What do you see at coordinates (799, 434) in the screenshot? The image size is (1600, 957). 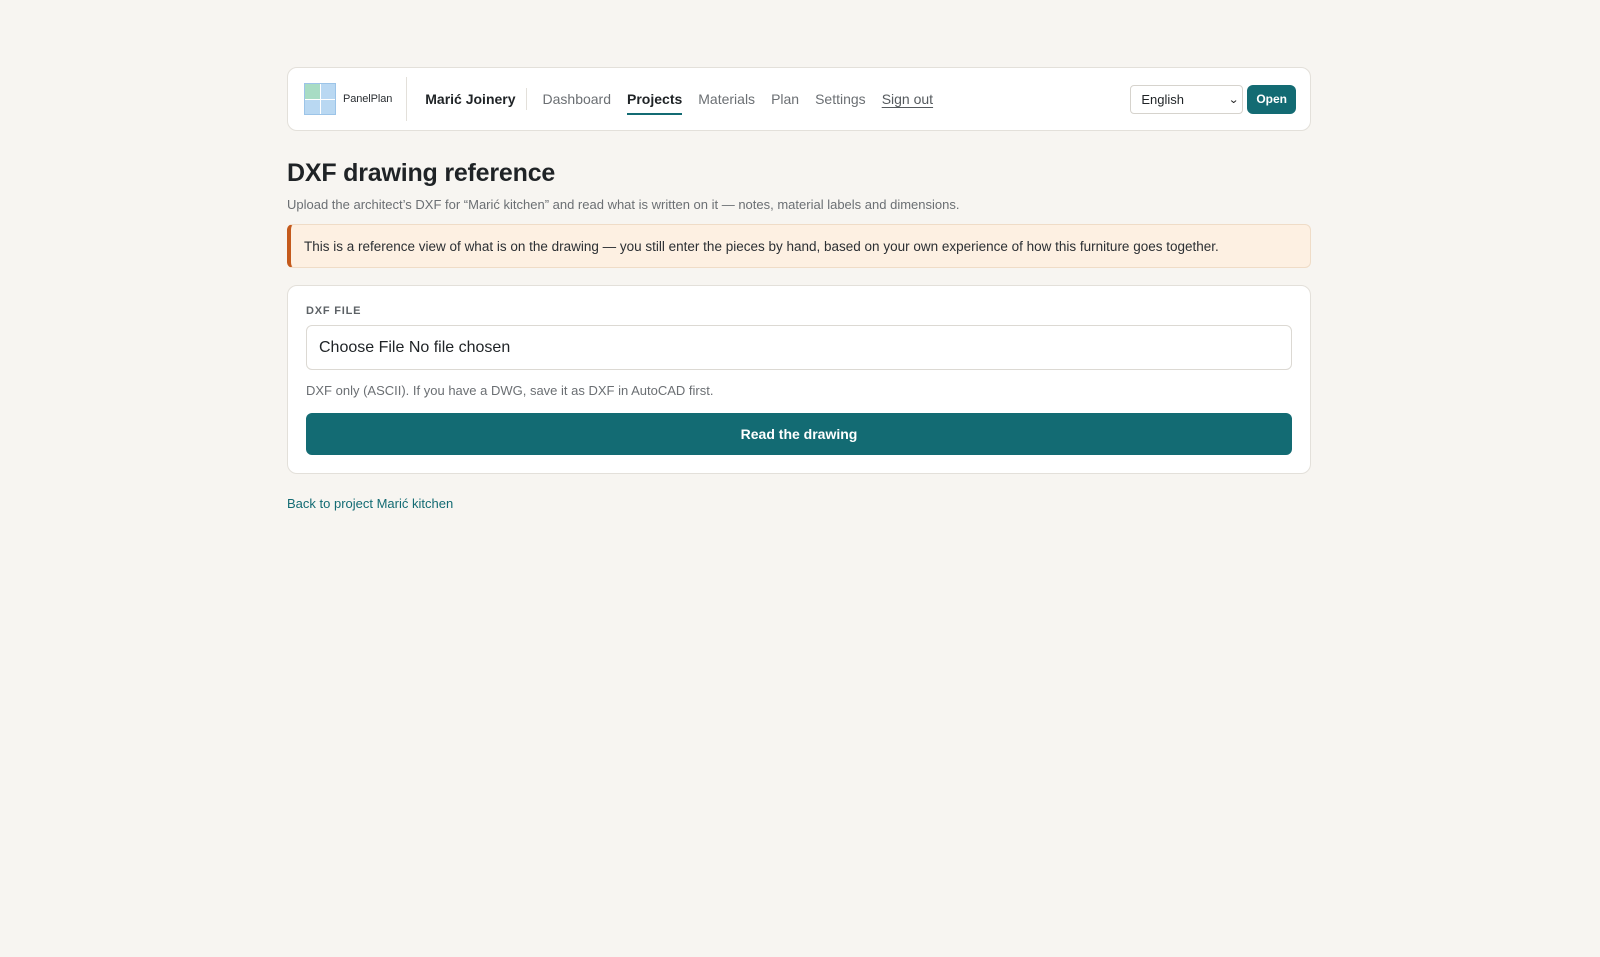 I see `read-drawing-button: Read the drawing` at bounding box center [799, 434].